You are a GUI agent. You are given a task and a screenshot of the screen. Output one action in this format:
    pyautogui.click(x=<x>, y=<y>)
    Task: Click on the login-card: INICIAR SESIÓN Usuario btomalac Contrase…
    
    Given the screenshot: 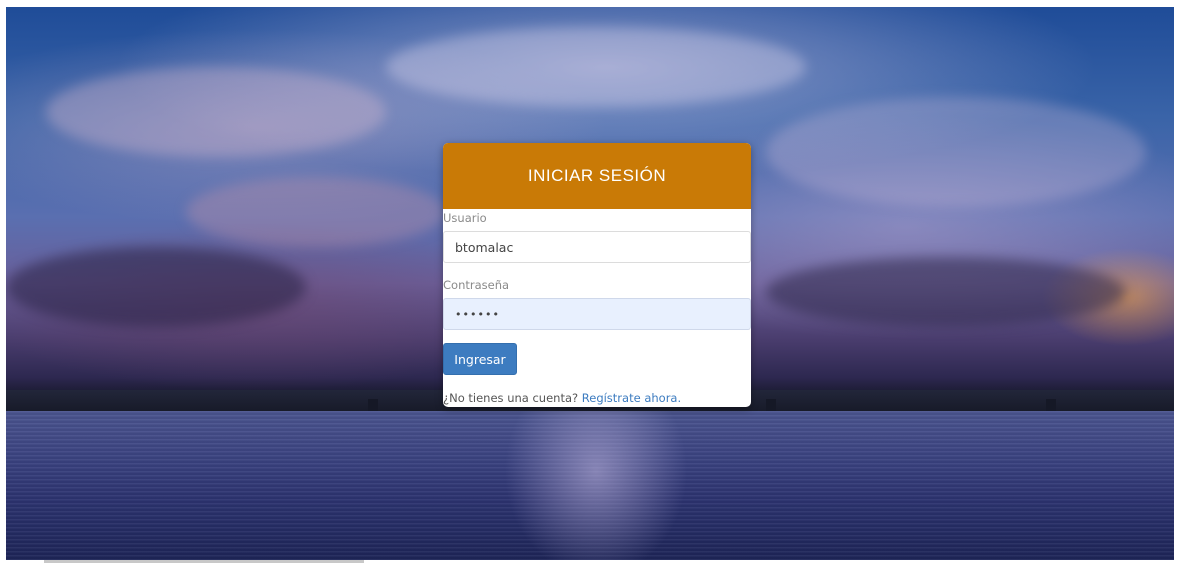 What is the action you would take?
    pyautogui.click(x=597, y=275)
    